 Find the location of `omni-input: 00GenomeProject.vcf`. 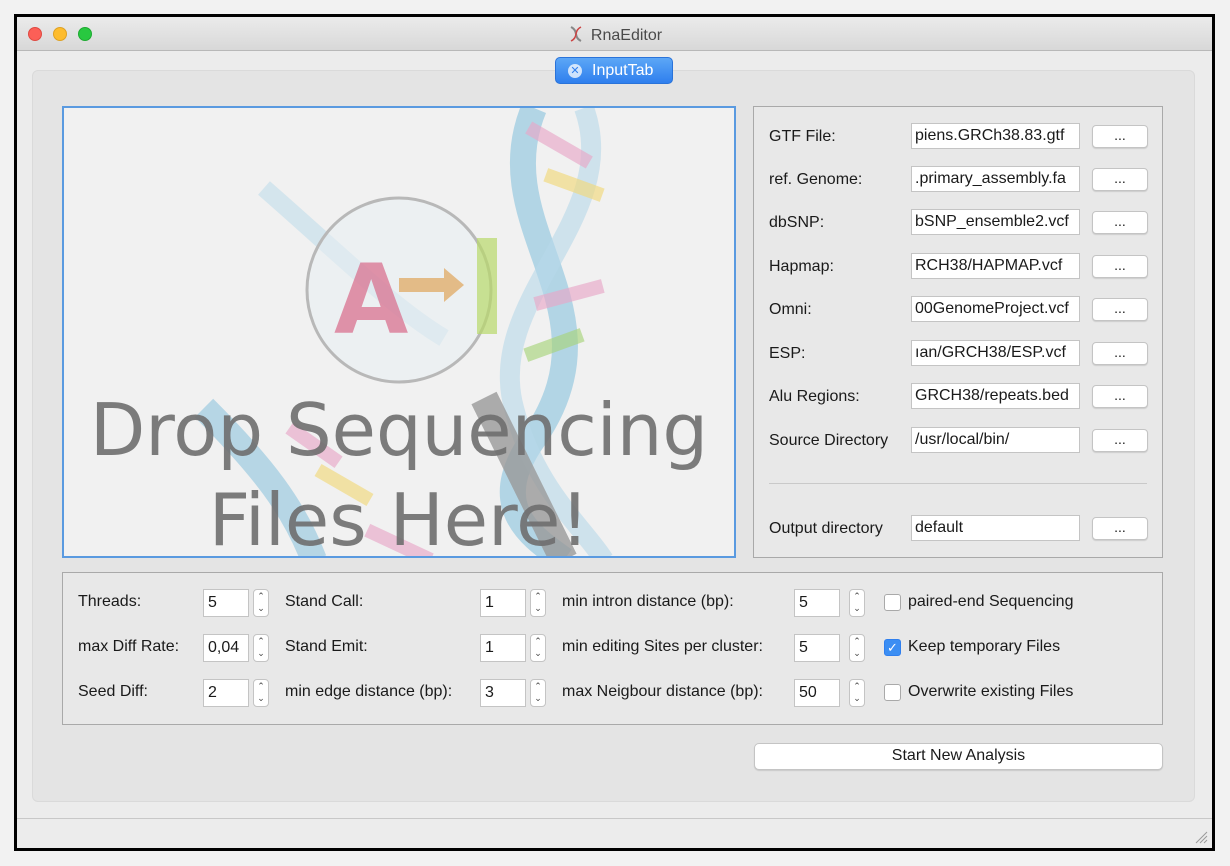

omni-input: 00GenomeProject.vcf is located at coordinates (995, 309).